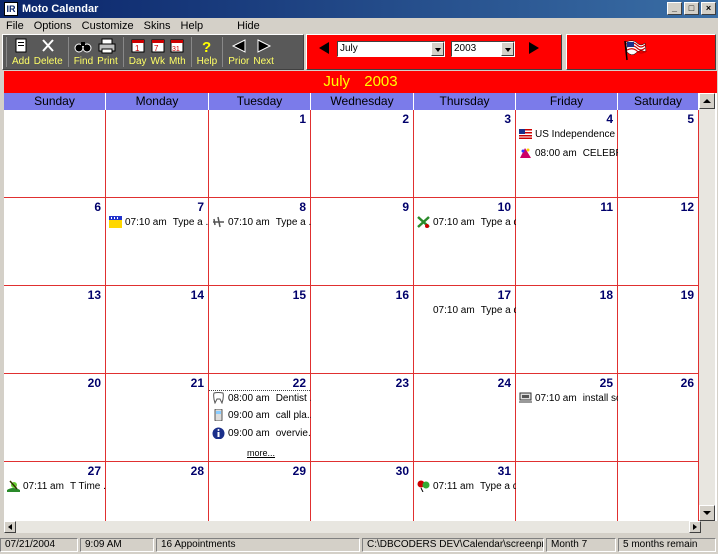 This screenshot has width=718, height=554. What do you see at coordinates (197, 471) in the screenshot?
I see `day-number: 28` at bounding box center [197, 471].